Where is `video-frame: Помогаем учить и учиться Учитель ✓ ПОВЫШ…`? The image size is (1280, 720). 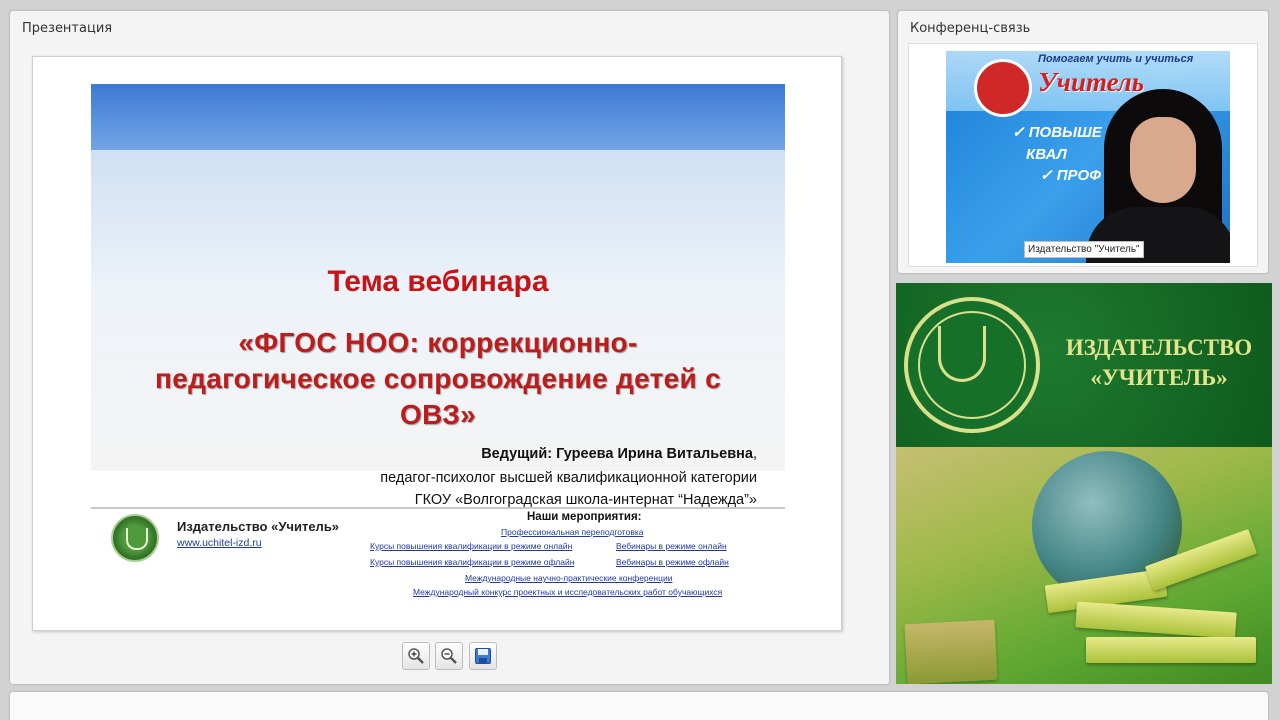
video-frame: Помогаем учить и учиться Учитель ✓ ПОВЫШ… is located at coordinates (1083, 155).